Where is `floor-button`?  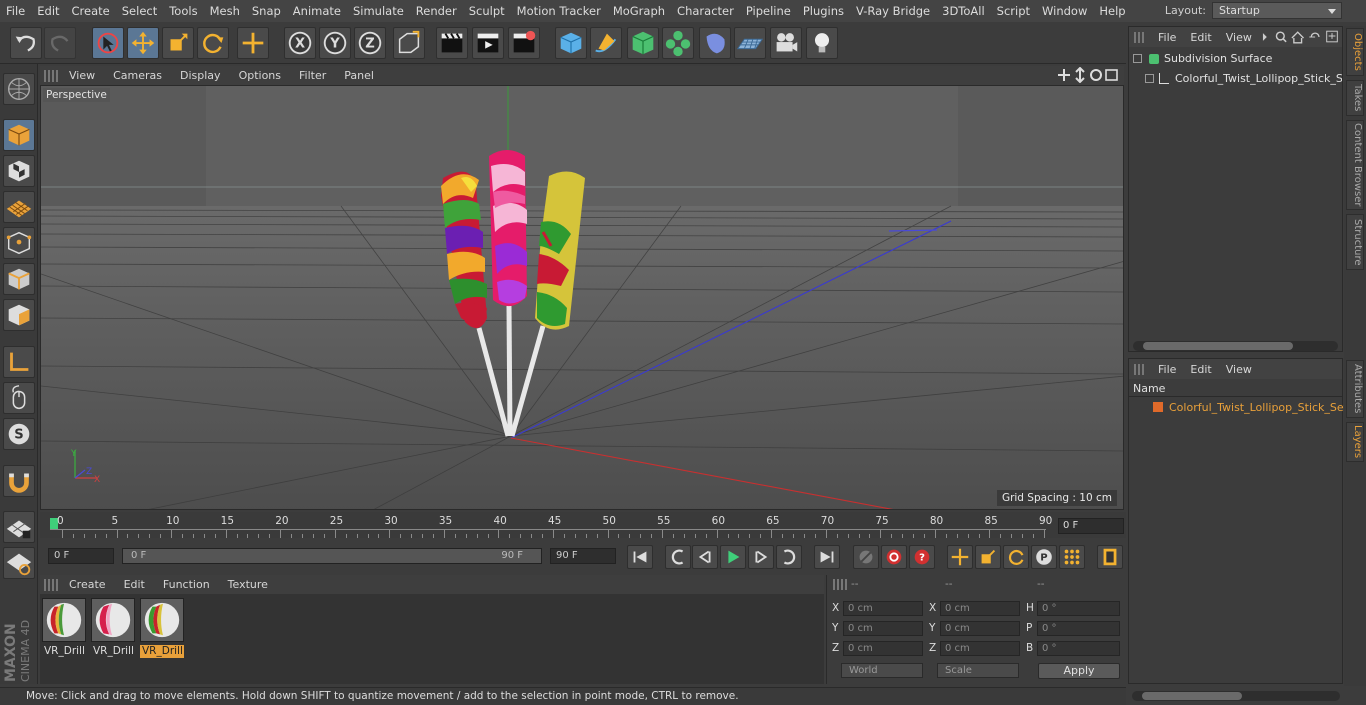
floor-button is located at coordinates (750, 43).